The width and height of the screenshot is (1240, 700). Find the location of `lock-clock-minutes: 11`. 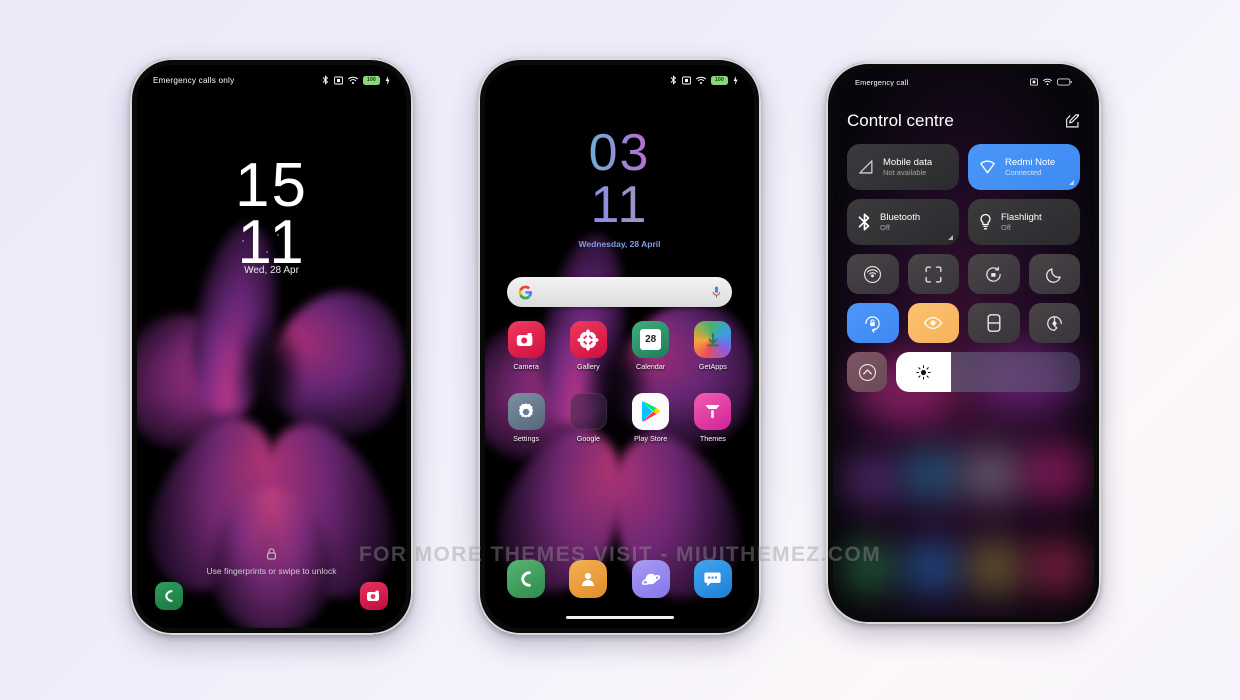

lock-clock-minutes: 11 is located at coordinates (271, 243).